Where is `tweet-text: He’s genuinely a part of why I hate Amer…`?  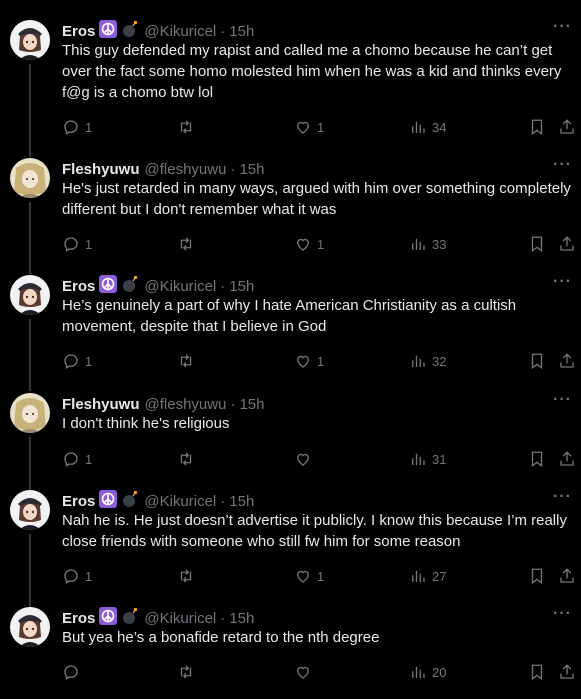
tweet-text: He’s genuinely a part of why I hate Amer… is located at coordinates (289, 316).